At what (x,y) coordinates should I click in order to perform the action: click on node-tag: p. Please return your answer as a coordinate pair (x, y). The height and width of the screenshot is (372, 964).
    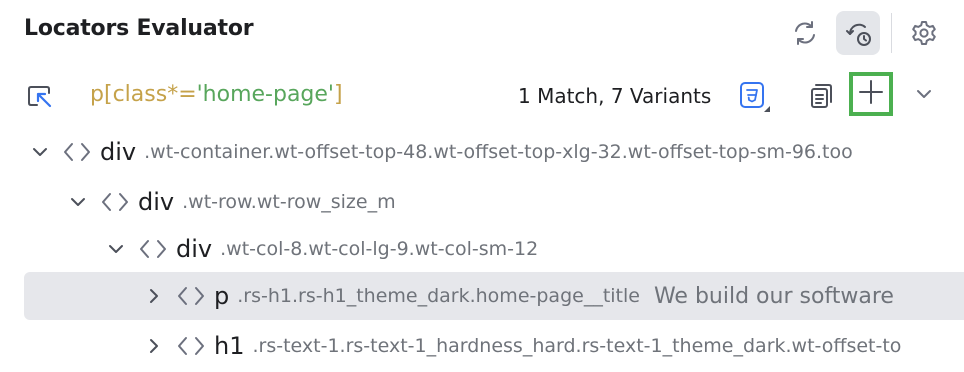
    Looking at the image, I should click on (222, 296).